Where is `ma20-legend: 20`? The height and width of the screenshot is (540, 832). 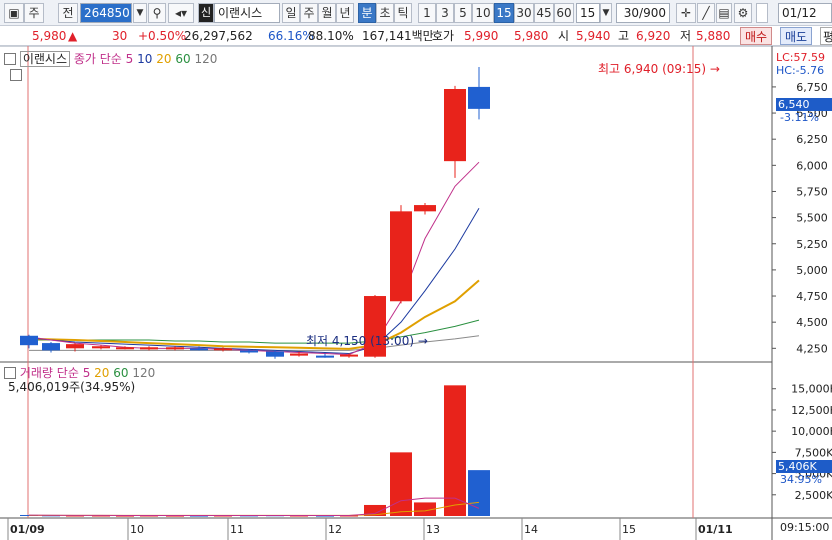
ma20-legend: 20 is located at coordinates (164, 59).